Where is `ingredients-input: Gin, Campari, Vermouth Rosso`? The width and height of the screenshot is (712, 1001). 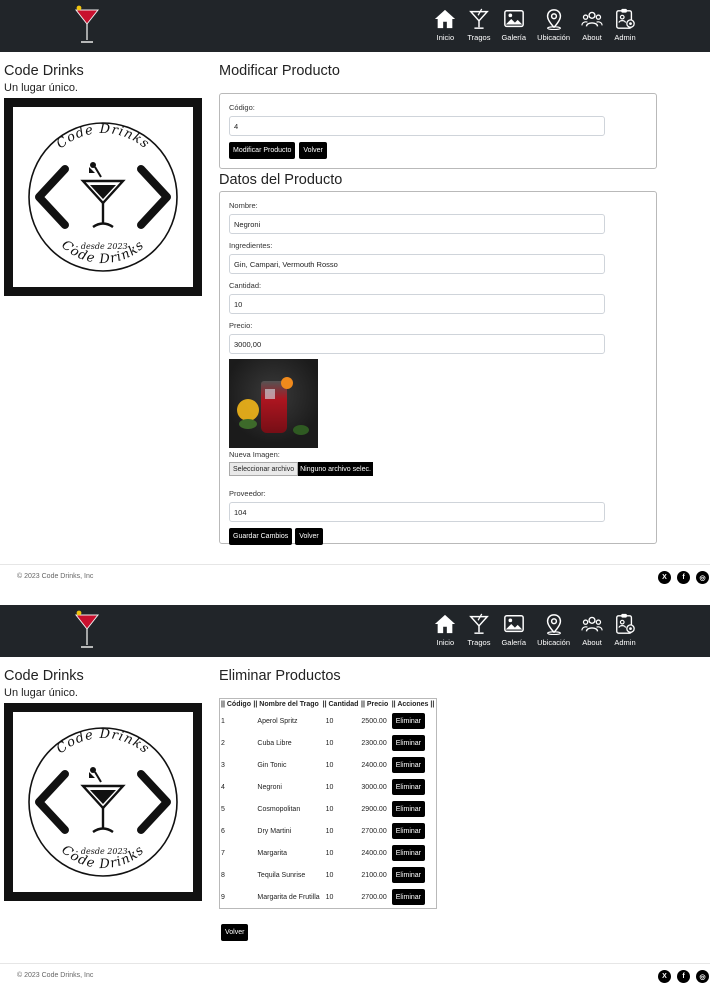
ingredients-input: Gin, Campari, Vermouth Rosso is located at coordinates (417, 264).